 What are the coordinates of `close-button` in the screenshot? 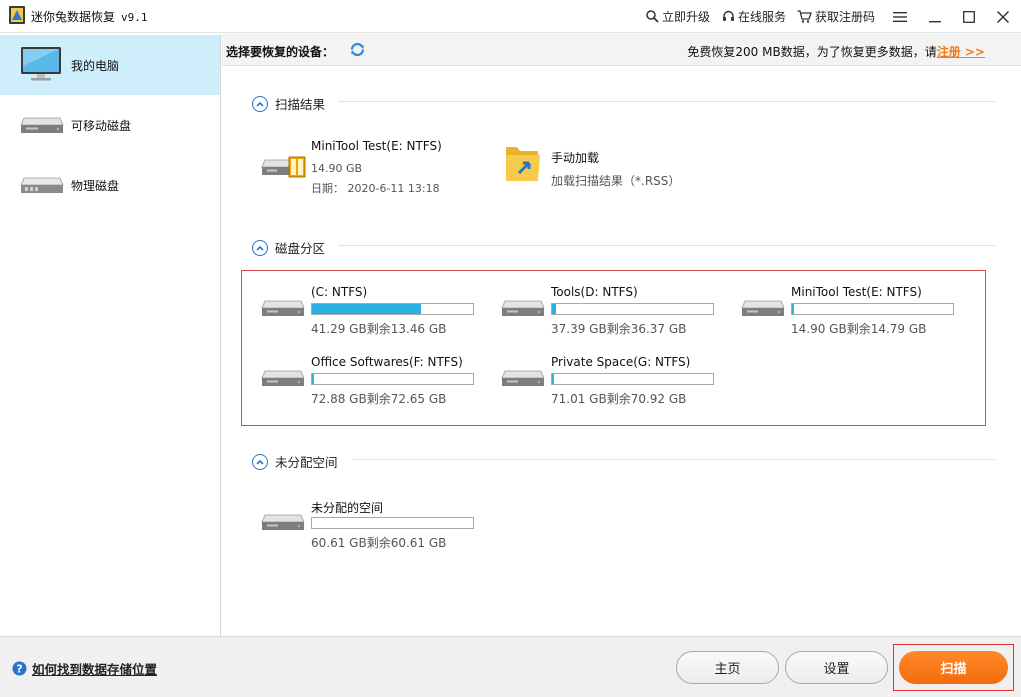 It's located at (1003, 16).